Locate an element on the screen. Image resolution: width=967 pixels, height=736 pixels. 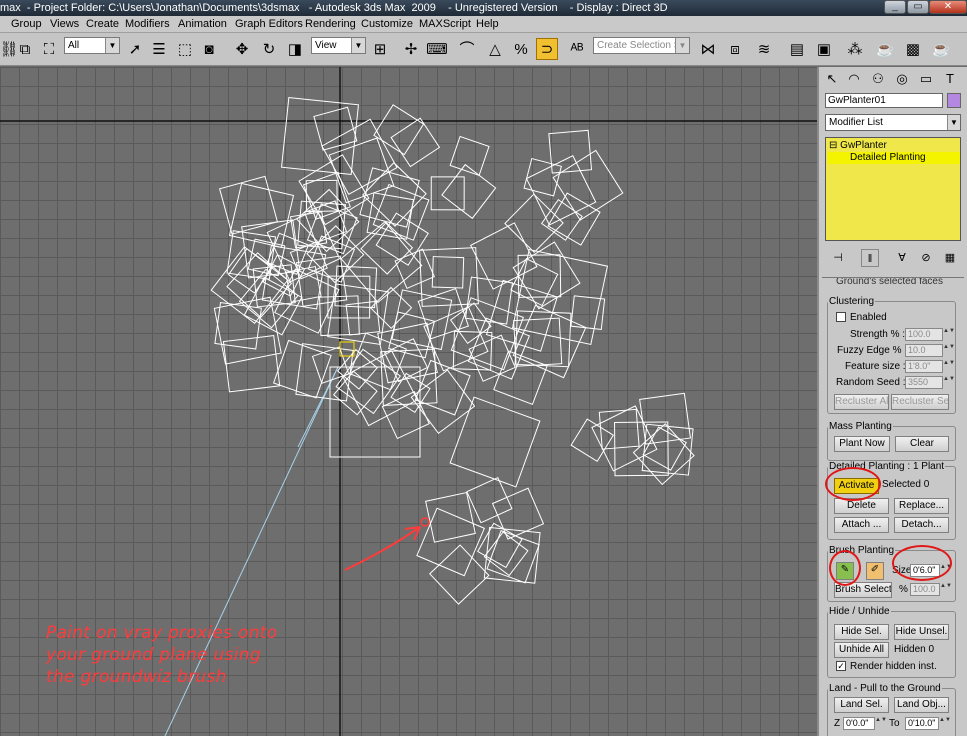
show-end-result-icon: ‖ is located at coordinates (870, 258).